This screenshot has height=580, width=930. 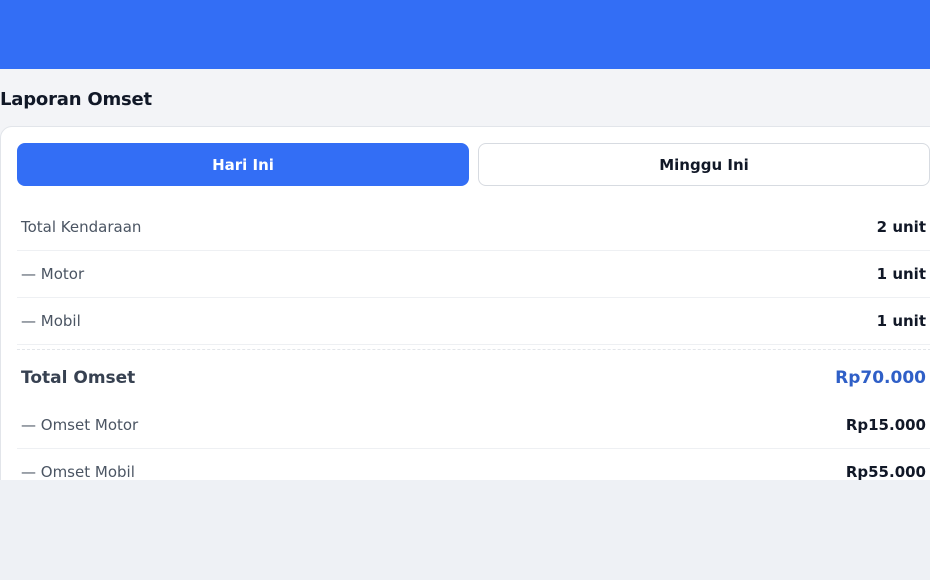 I want to click on row-total-kendaraan: Total Kendaraan 2 unit, so click(x=473, y=227).